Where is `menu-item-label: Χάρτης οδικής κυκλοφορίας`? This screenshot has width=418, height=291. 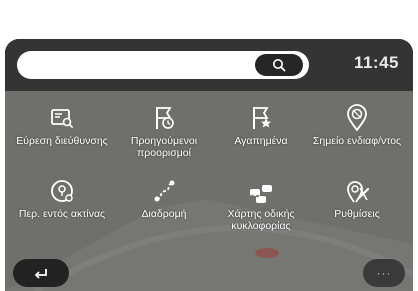 menu-item-label: Χάρτης οδικής κυκλοφορίας is located at coordinates (261, 220).